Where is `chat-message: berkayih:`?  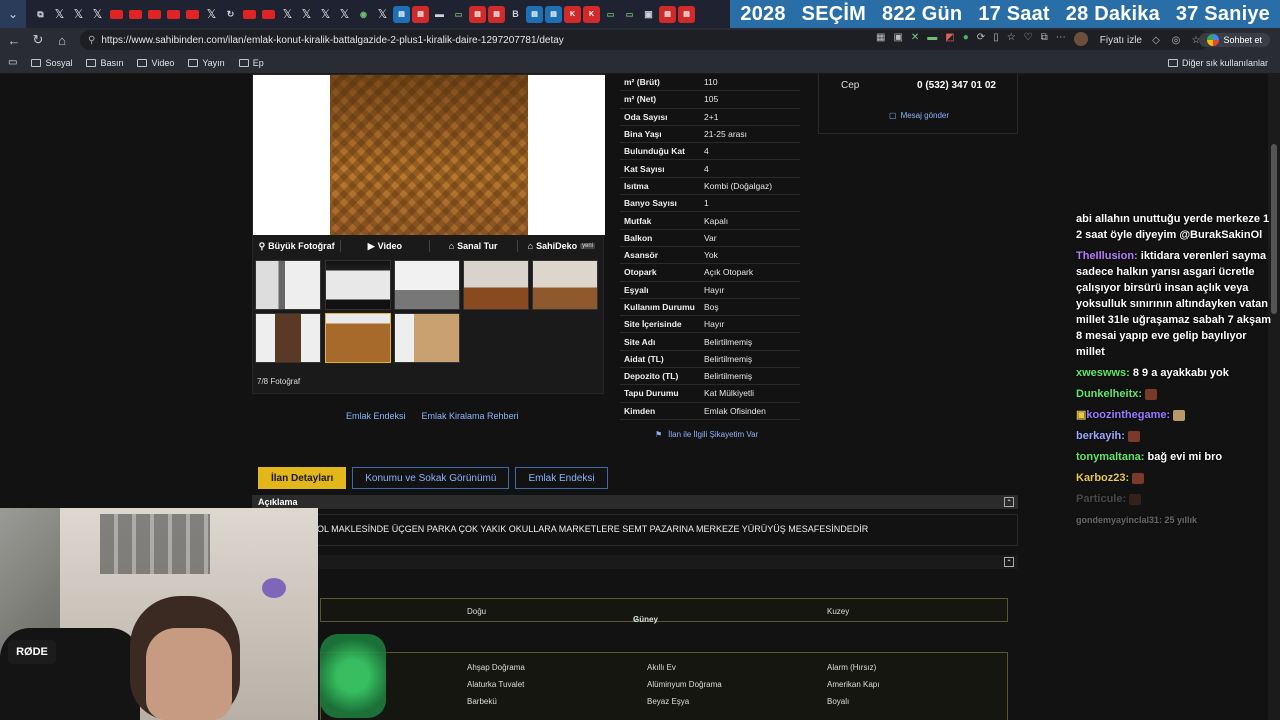
chat-message: berkayih: is located at coordinates (1174, 436).